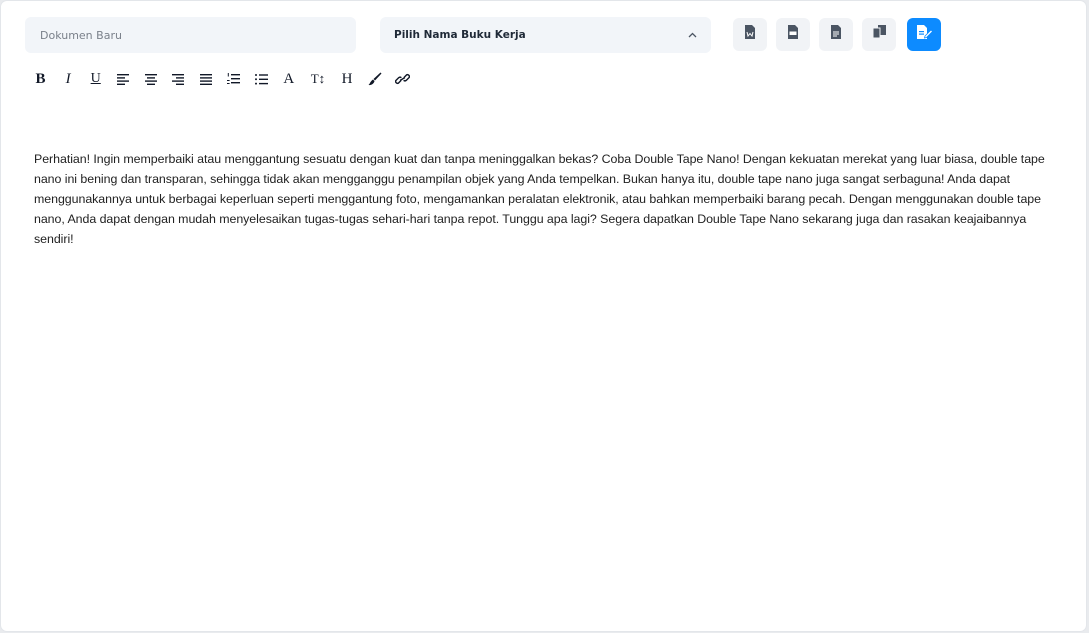 The image size is (1089, 633). I want to click on align-left-icon, so click(123, 79).